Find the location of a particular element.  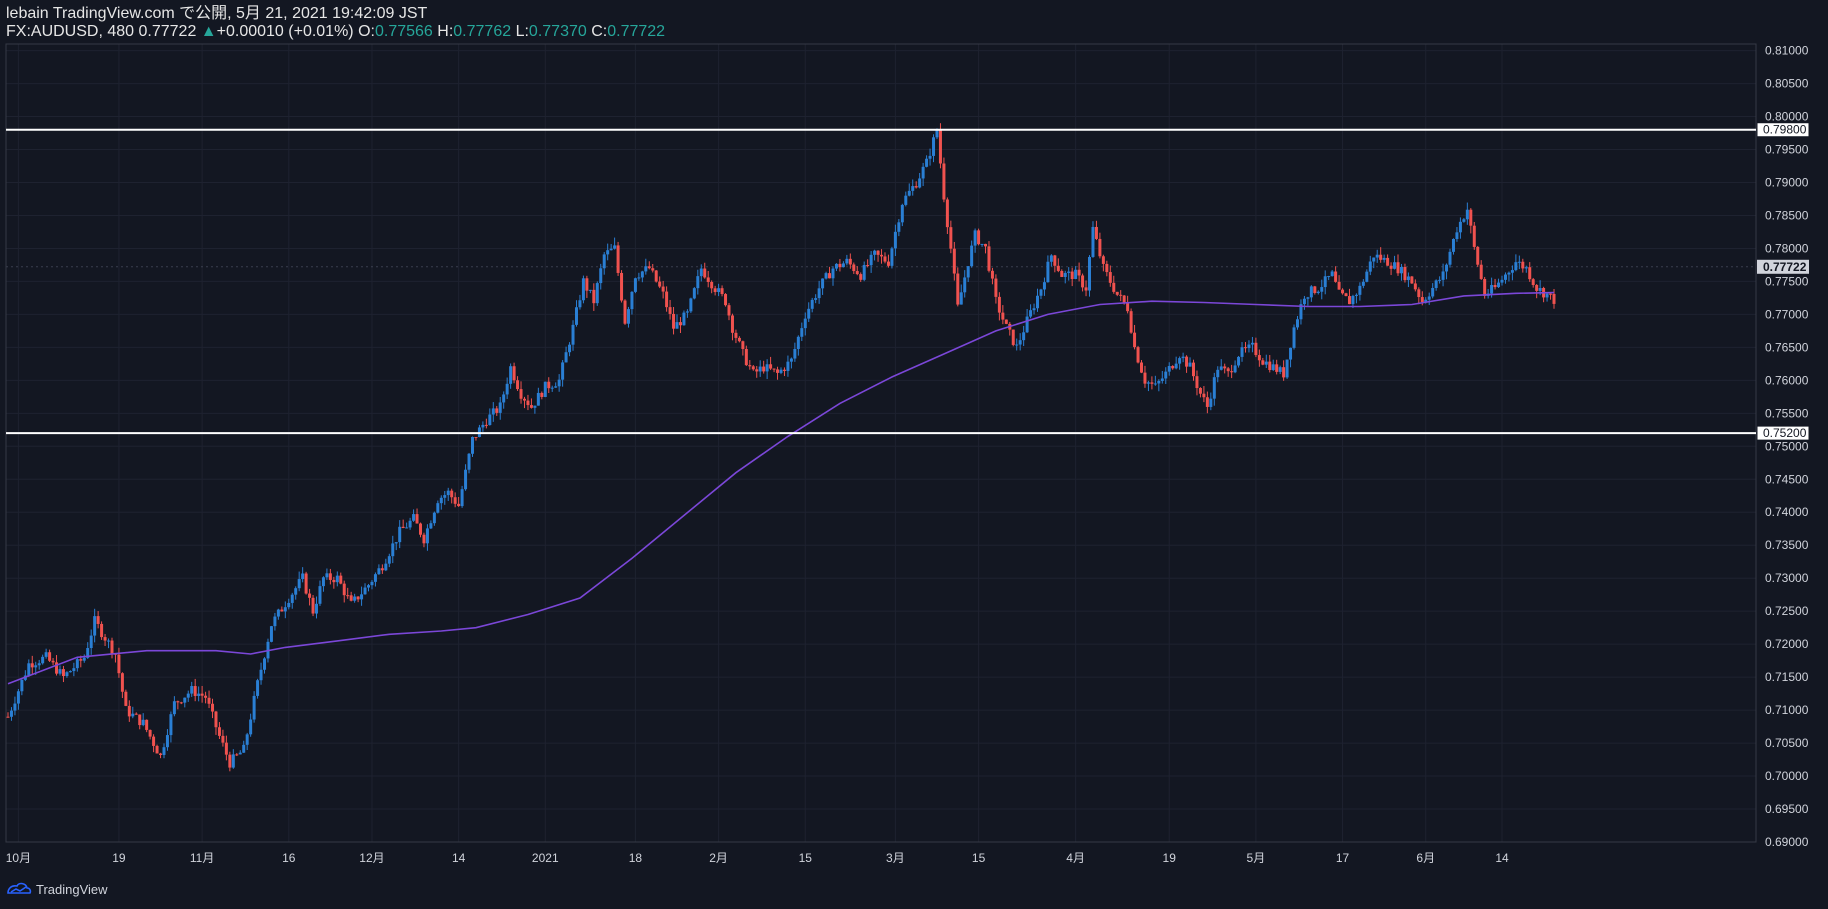

last-price-tag-label: 0.77722 is located at coordinates (1785, 267).